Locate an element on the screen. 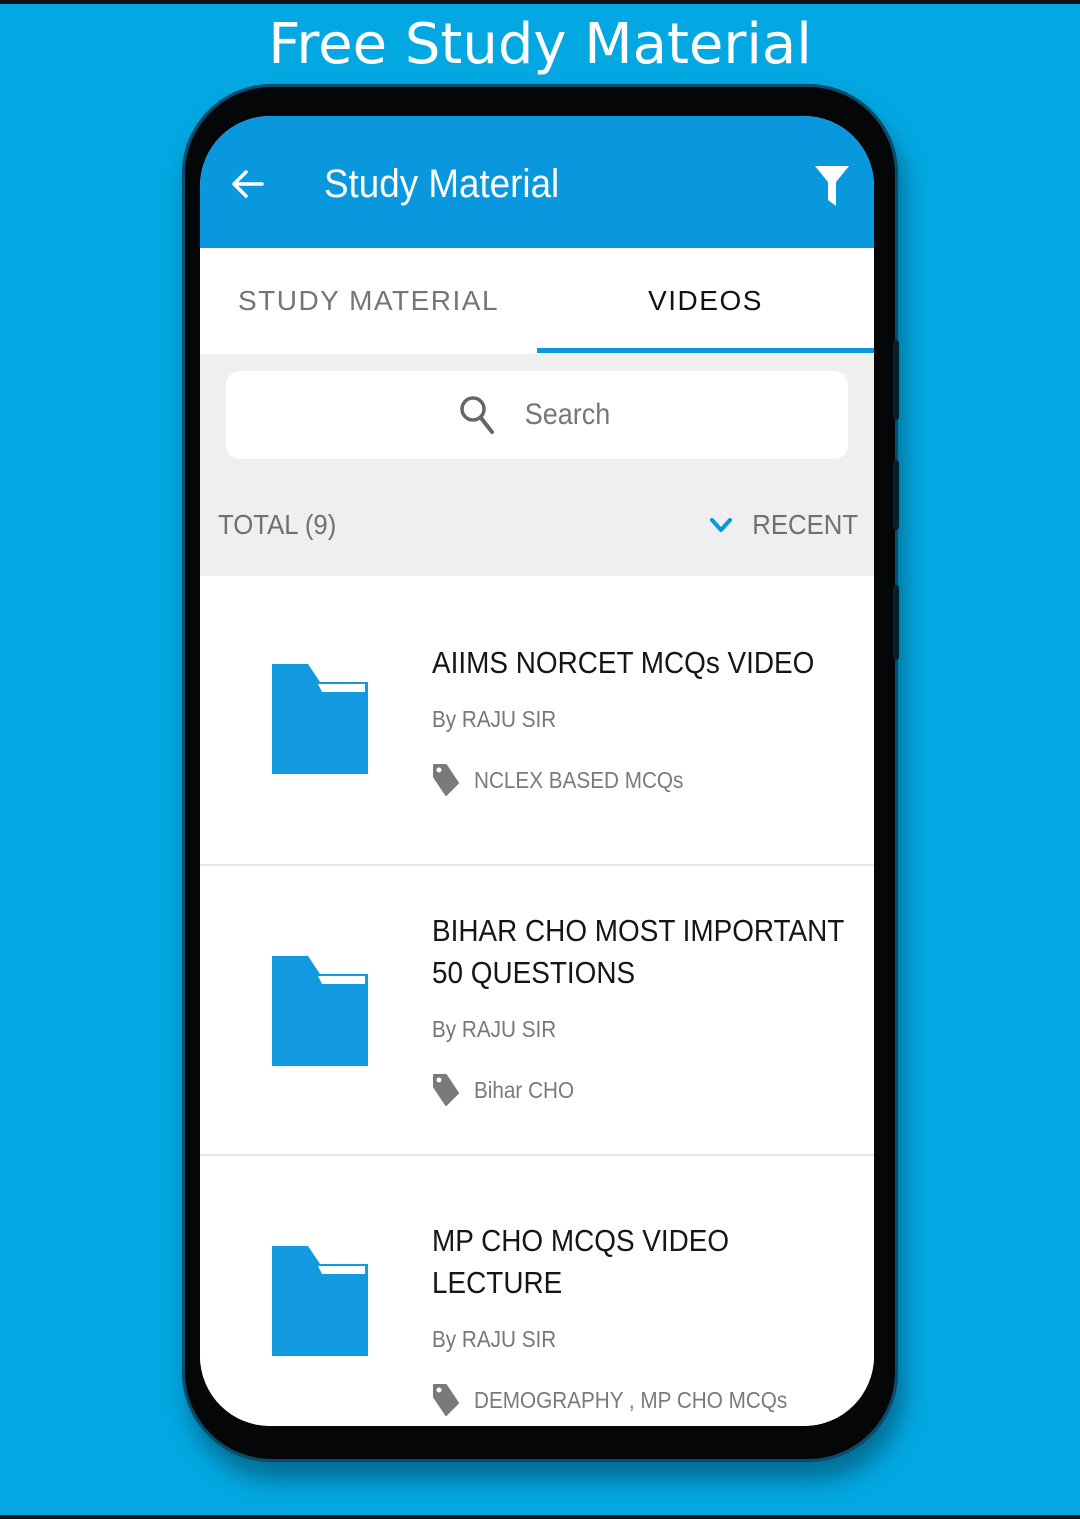 The image size is (1080, 1519). tab-study-material: STUDY MATERIAL is located at coordinates (368, 301).